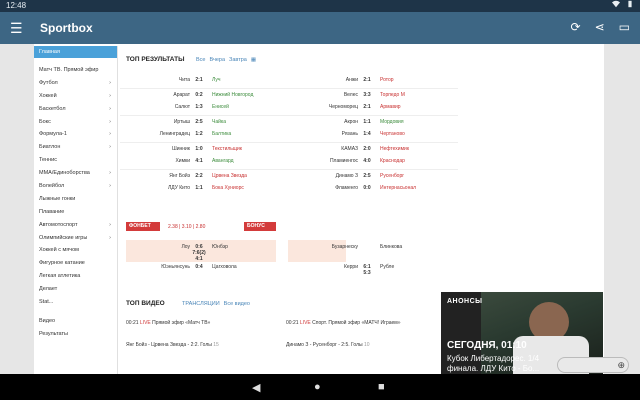 This screenshot has height=400, width=640. I want to click on home-team: КАМАЗ, so click(349, 148).